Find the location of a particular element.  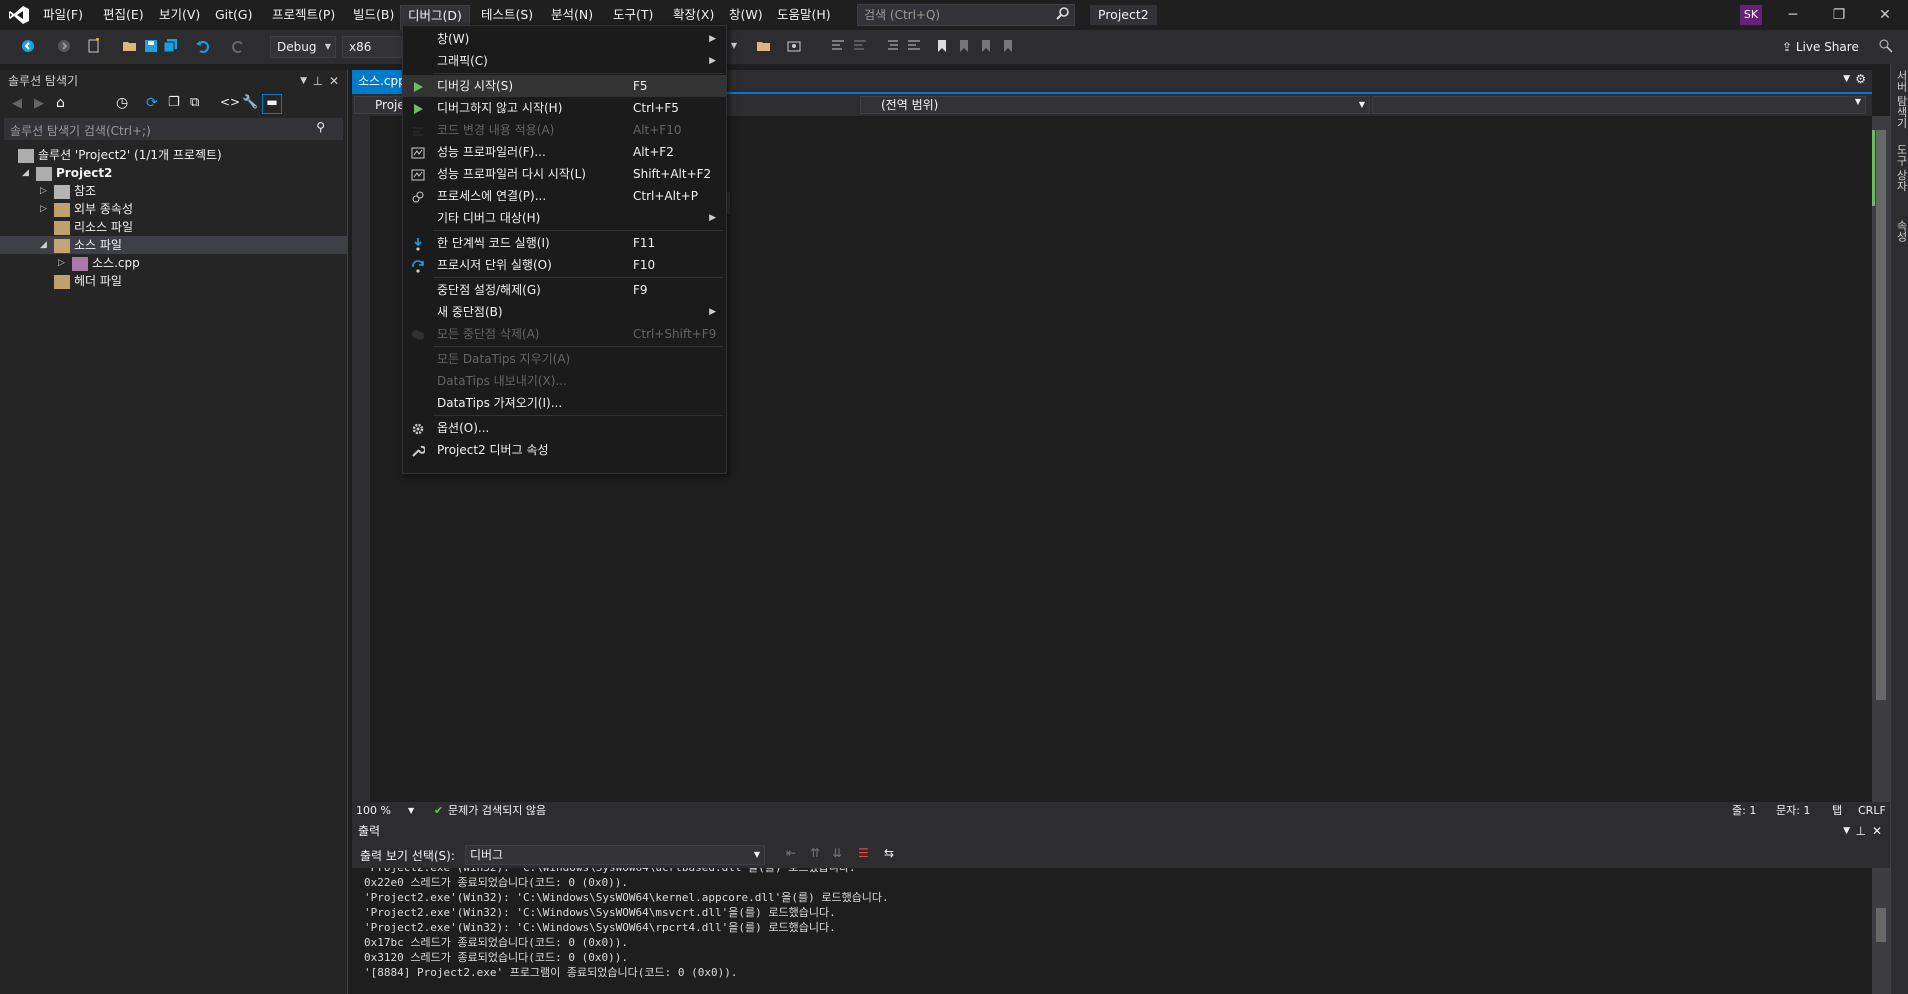

next-message-icon: ⇊ is located at coordinates (837, 853).